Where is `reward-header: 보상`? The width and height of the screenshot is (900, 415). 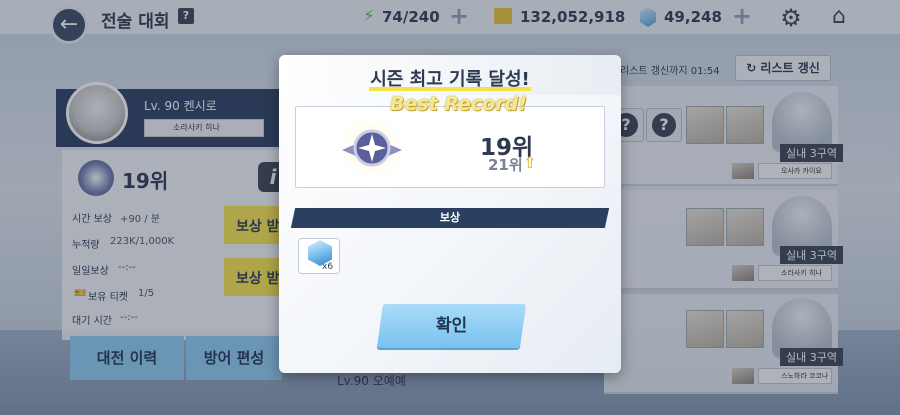
reward-header: 보상 is located at coordinates (450, 217).